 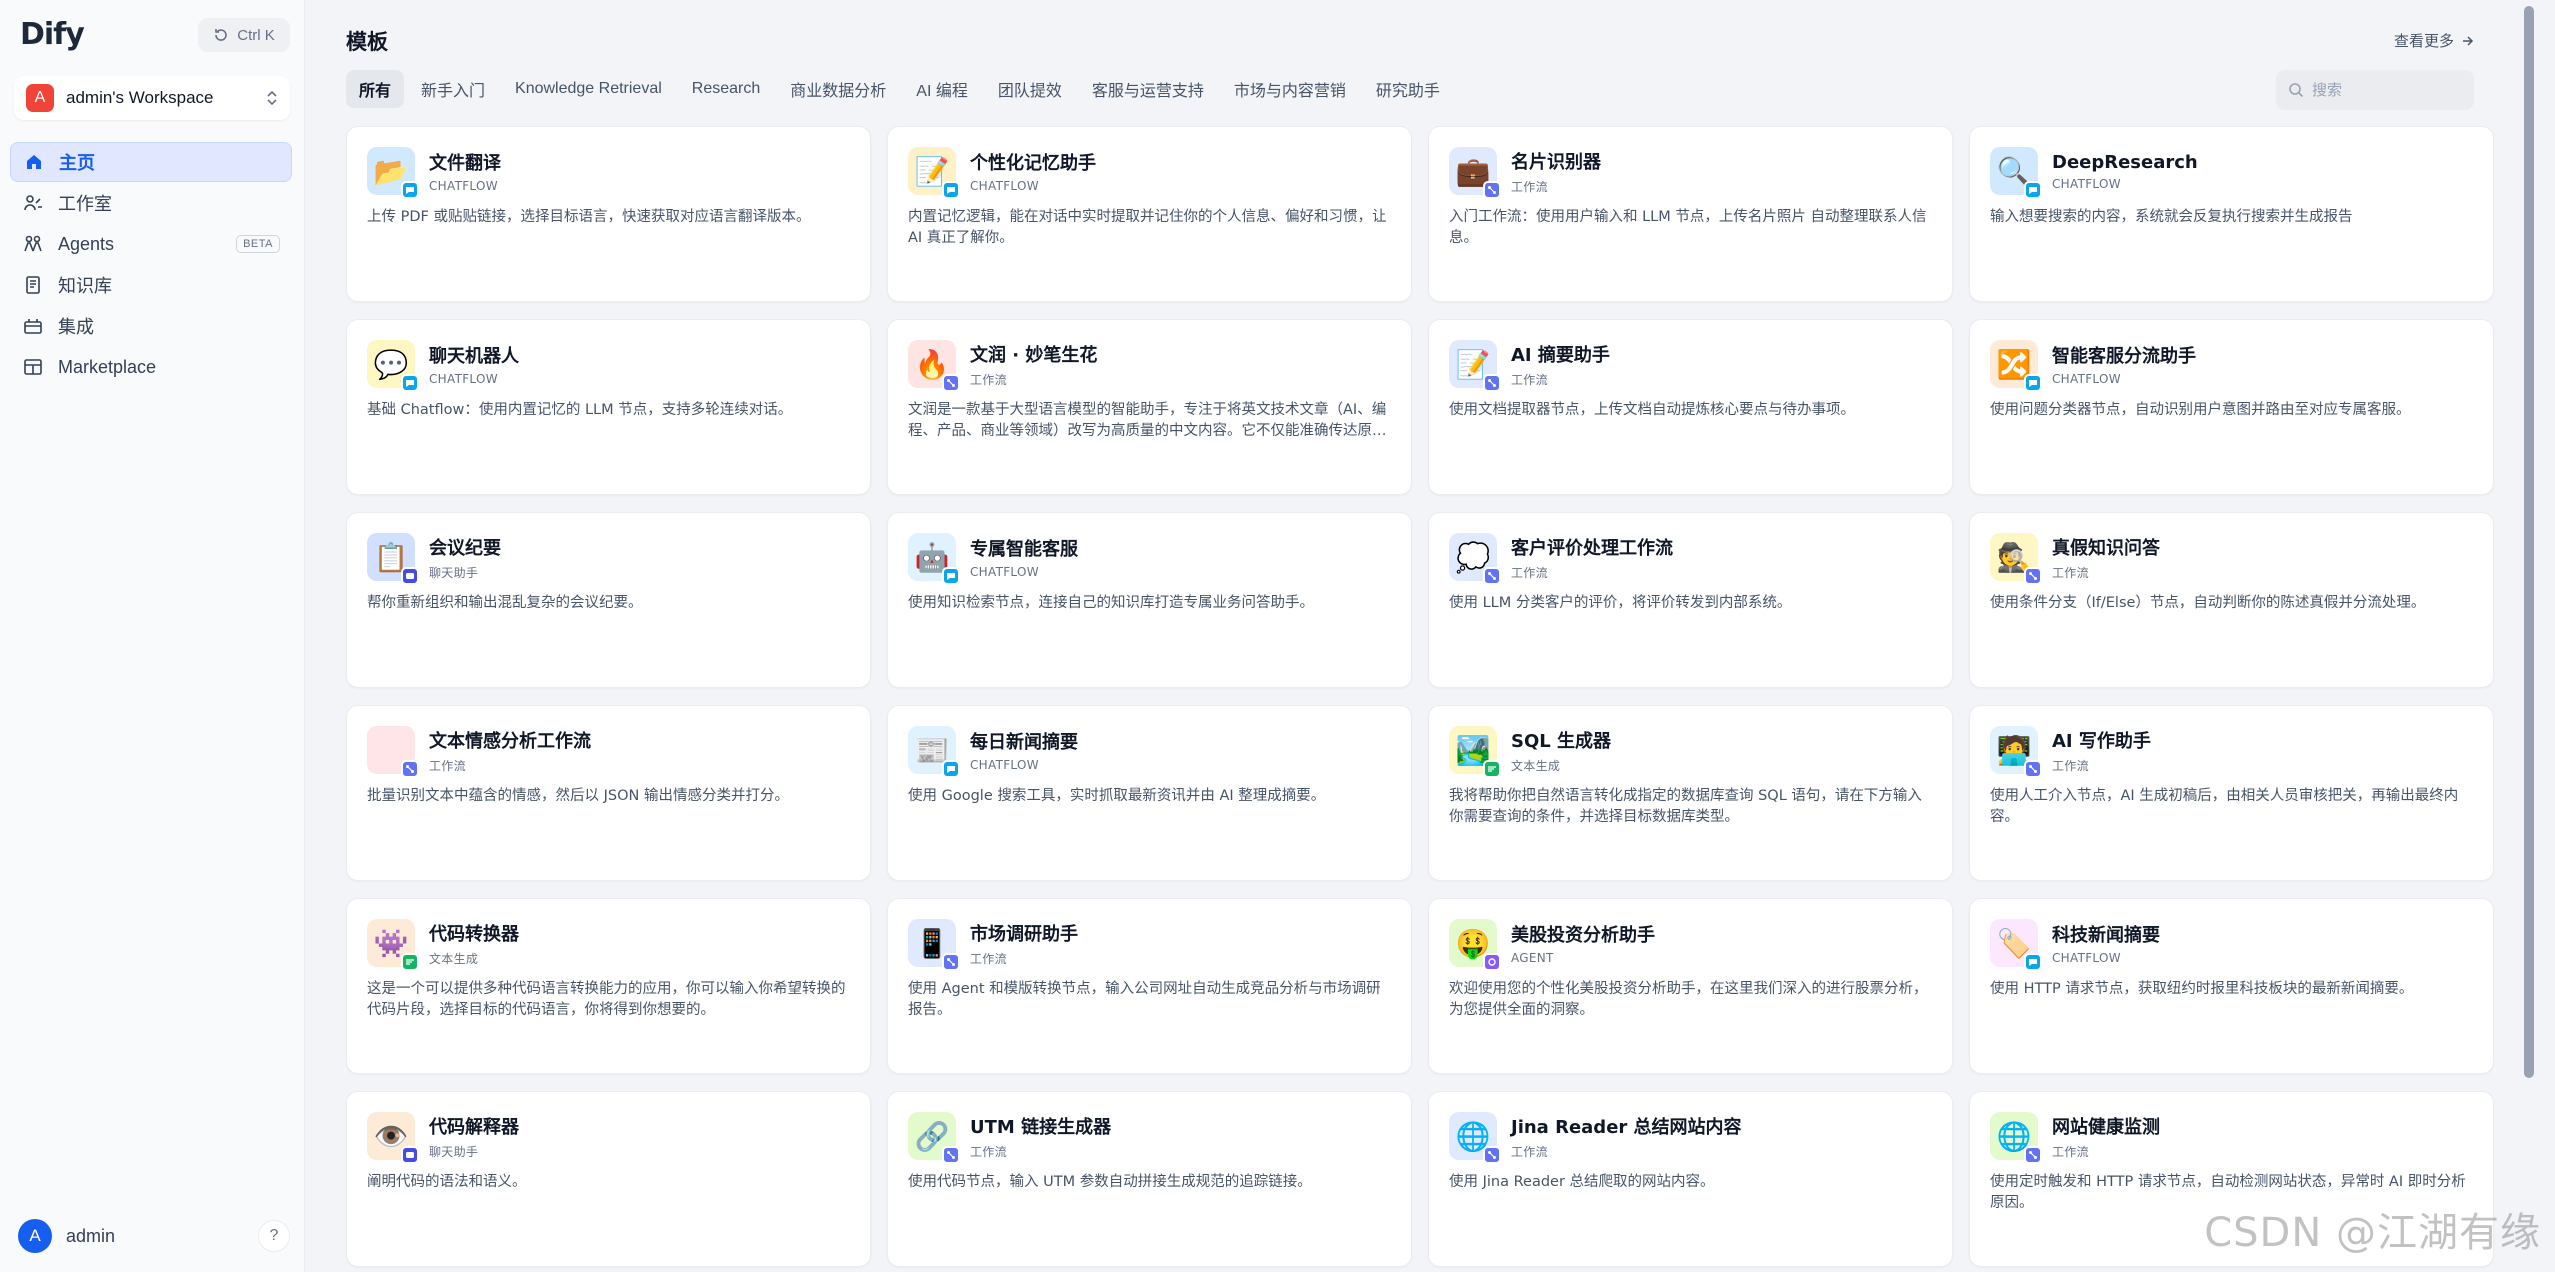 I want to click on sidebar-item-home: 主页, so click(x=151, y=162).